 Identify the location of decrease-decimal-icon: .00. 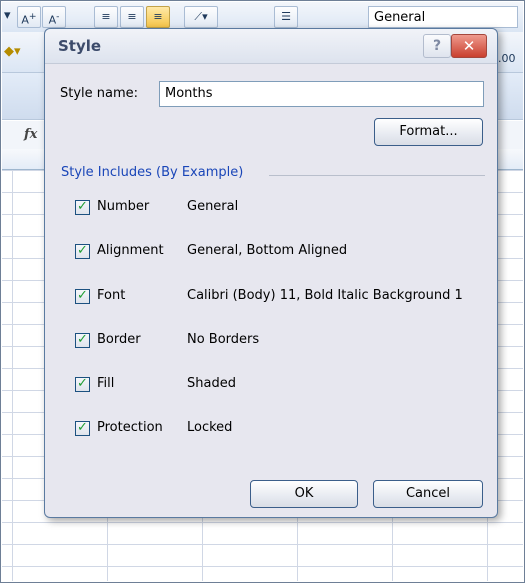
(507, 58).